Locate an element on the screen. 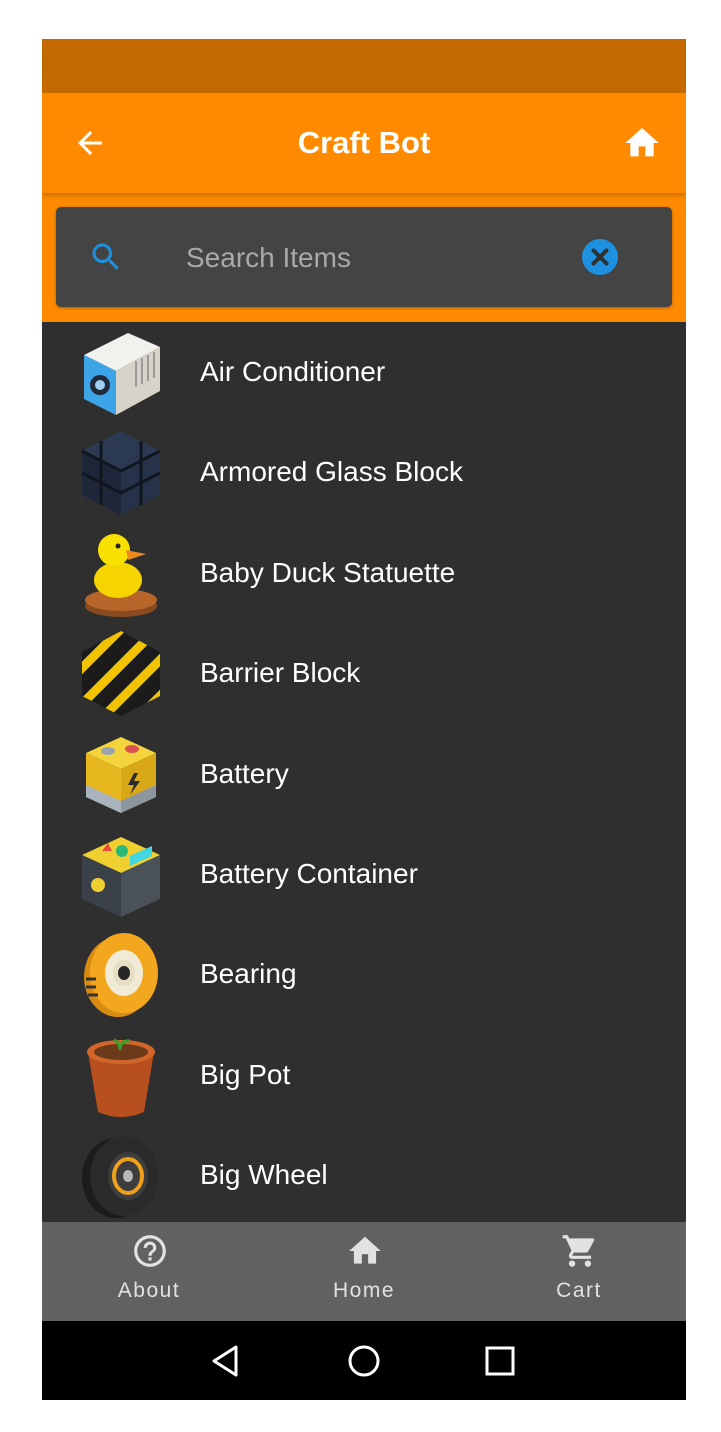 The height and width of the screenshot is (1432, 721). search-bar-container is located at coordinates (364, 257).